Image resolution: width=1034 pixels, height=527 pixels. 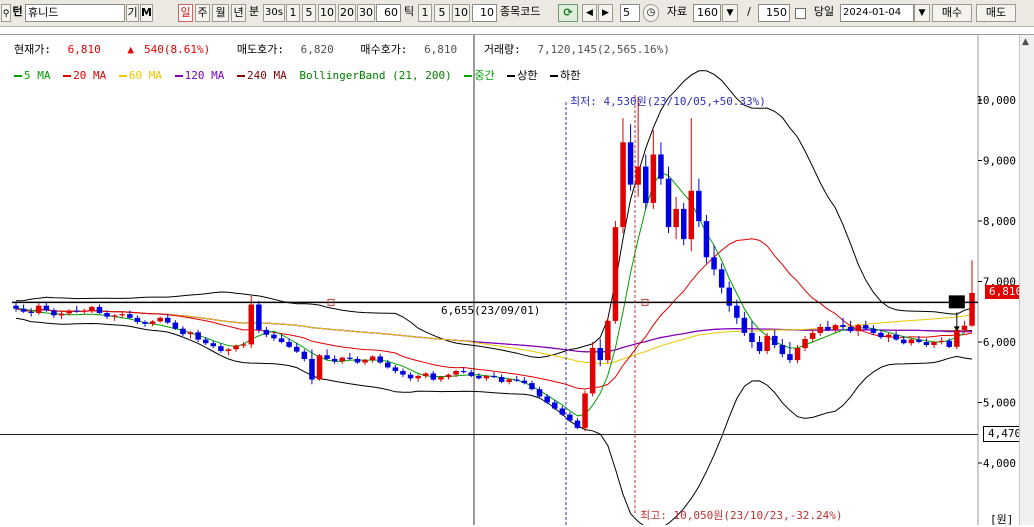 What do you see at coordinates (996, 13) in the screenshot?
I see `sell-button: 매도` at bounding box center [996, 13].